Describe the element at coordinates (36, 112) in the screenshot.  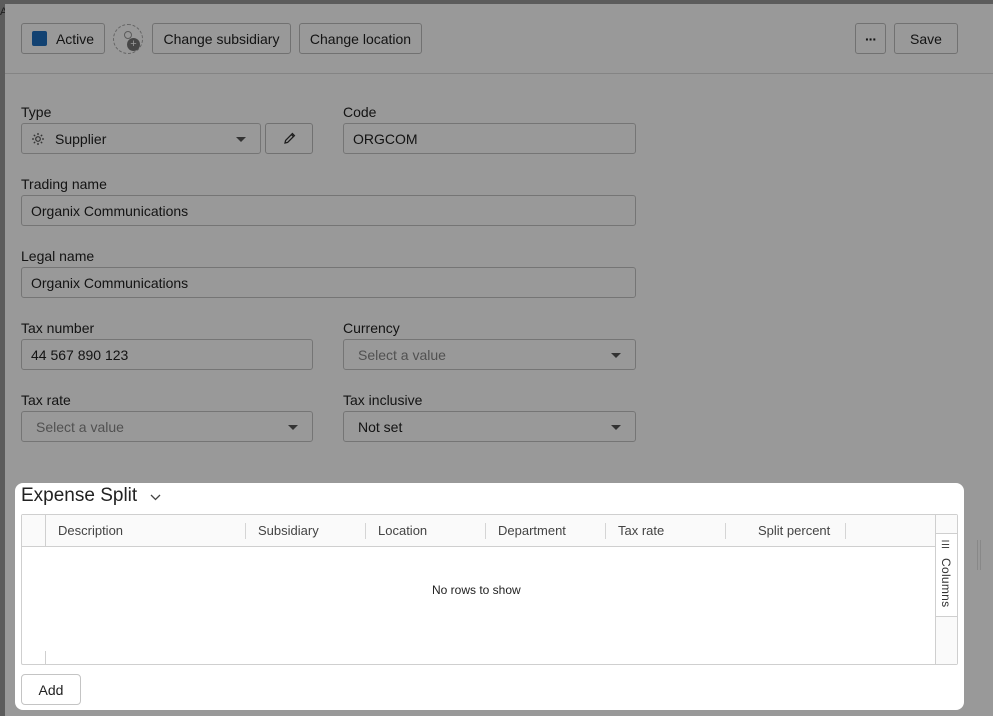
I see `type-label: Type` at that location.